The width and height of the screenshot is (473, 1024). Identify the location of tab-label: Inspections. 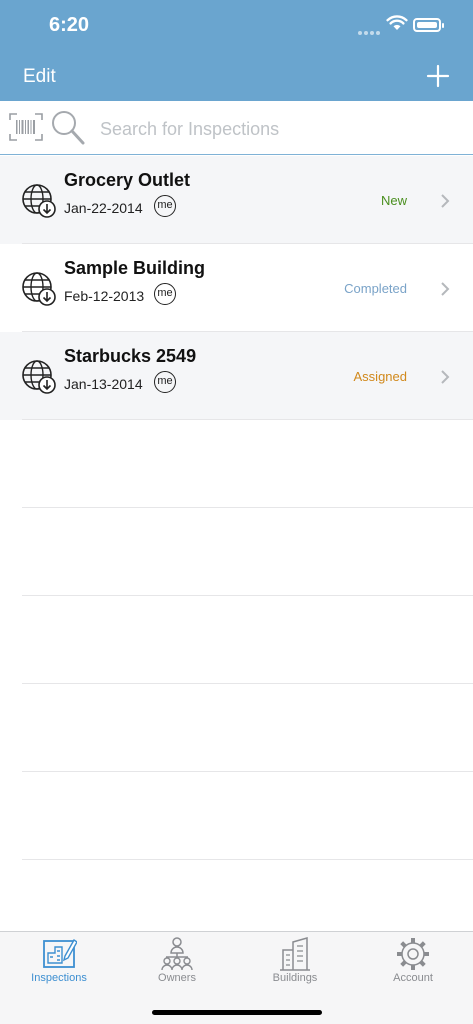
(59, 978).